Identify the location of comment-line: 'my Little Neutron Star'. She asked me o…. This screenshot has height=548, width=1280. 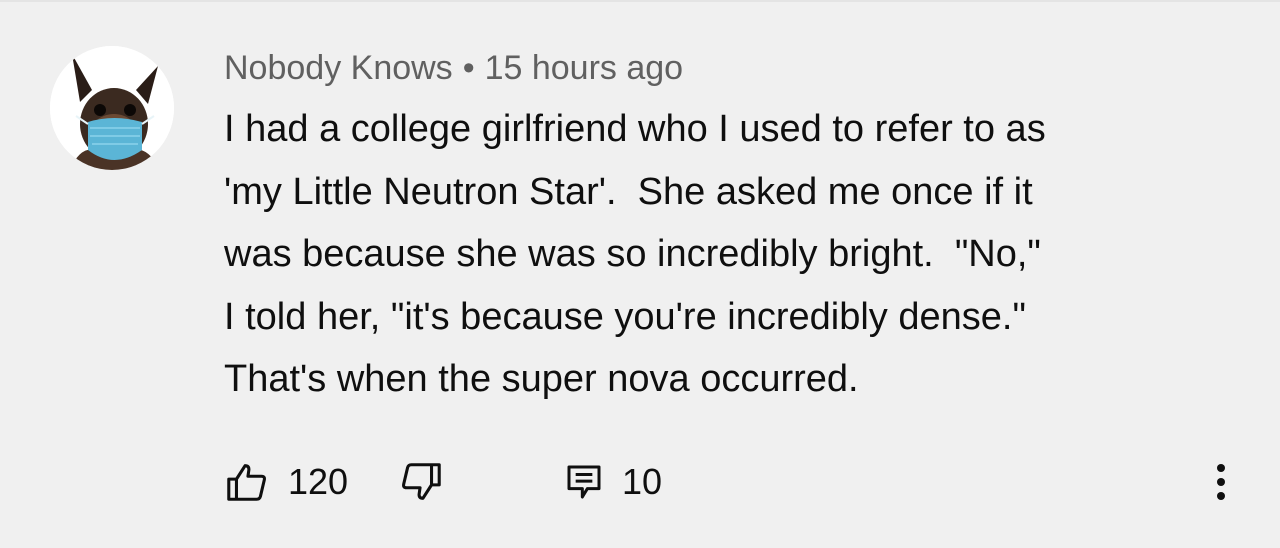
(628, 191).